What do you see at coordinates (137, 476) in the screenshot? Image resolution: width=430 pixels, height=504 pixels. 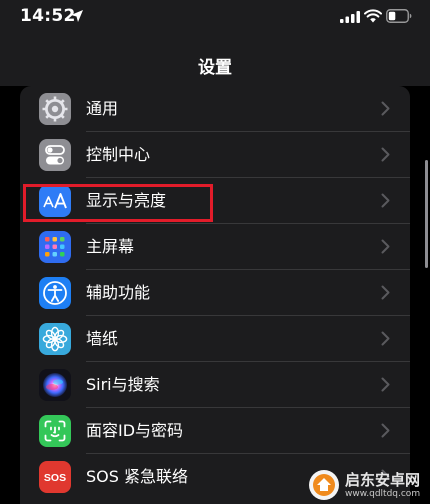 I see `settings-row-label: SOS 紧急联络` at bounding box center [137, 476].